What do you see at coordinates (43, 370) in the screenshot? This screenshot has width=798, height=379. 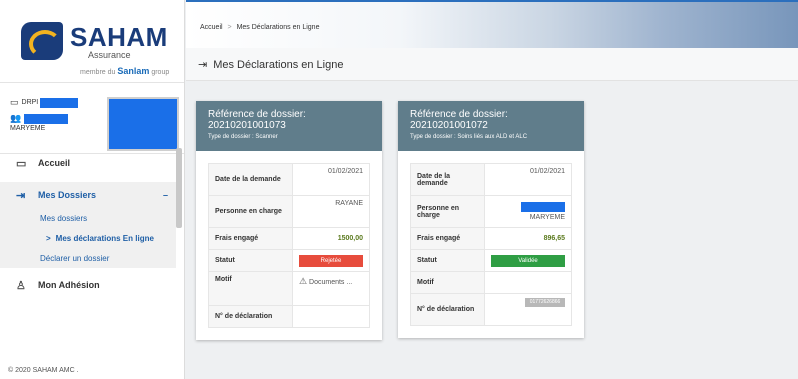 I see `footer-copyright: © 2020 SAHAM AMC .` at bounding box center [43, 370].